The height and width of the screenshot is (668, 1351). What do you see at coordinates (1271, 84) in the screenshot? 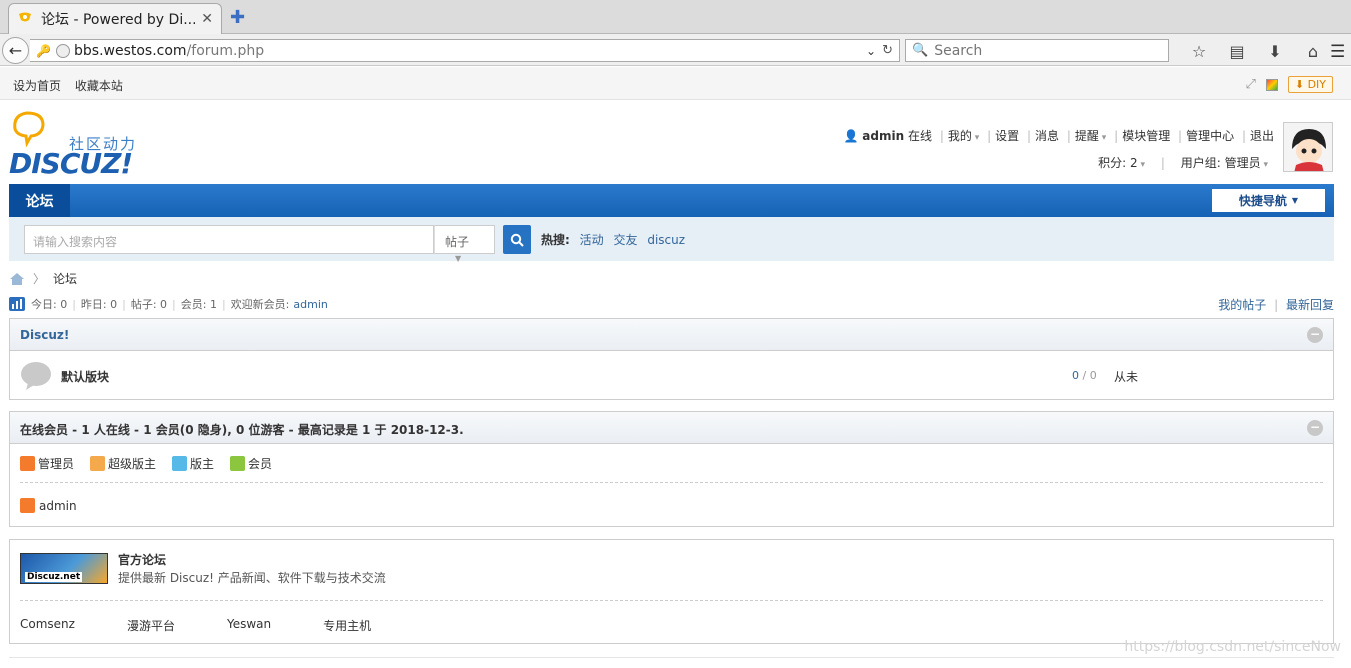
I see `color-theme-icon` at bounding box center [1271, 84].